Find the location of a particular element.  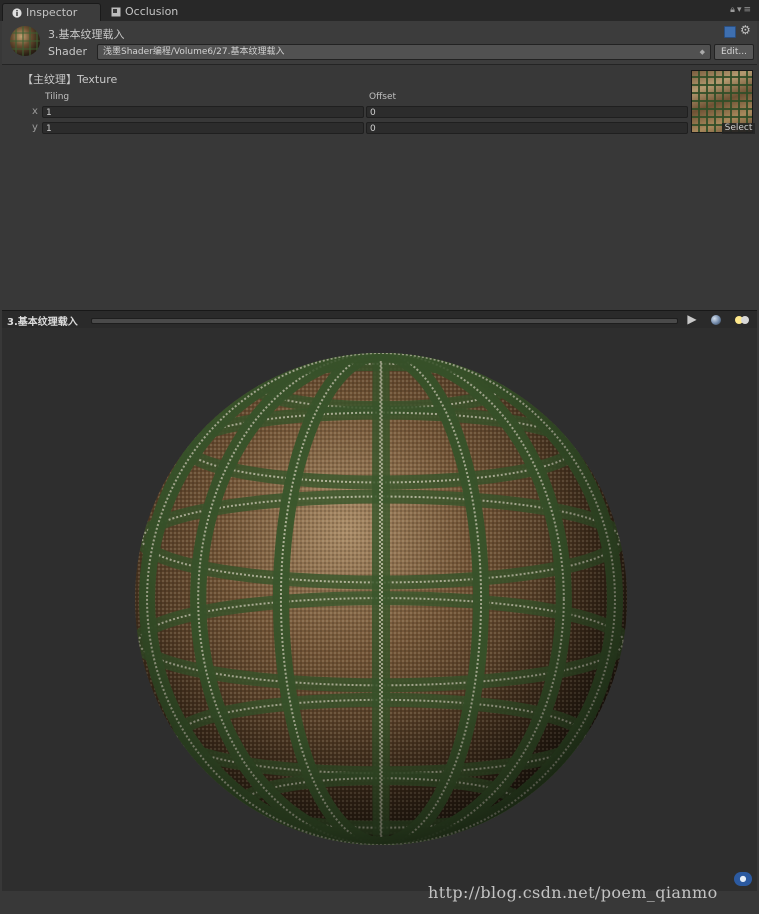

play-icon: ▶ is located at coordinates (692, 319).